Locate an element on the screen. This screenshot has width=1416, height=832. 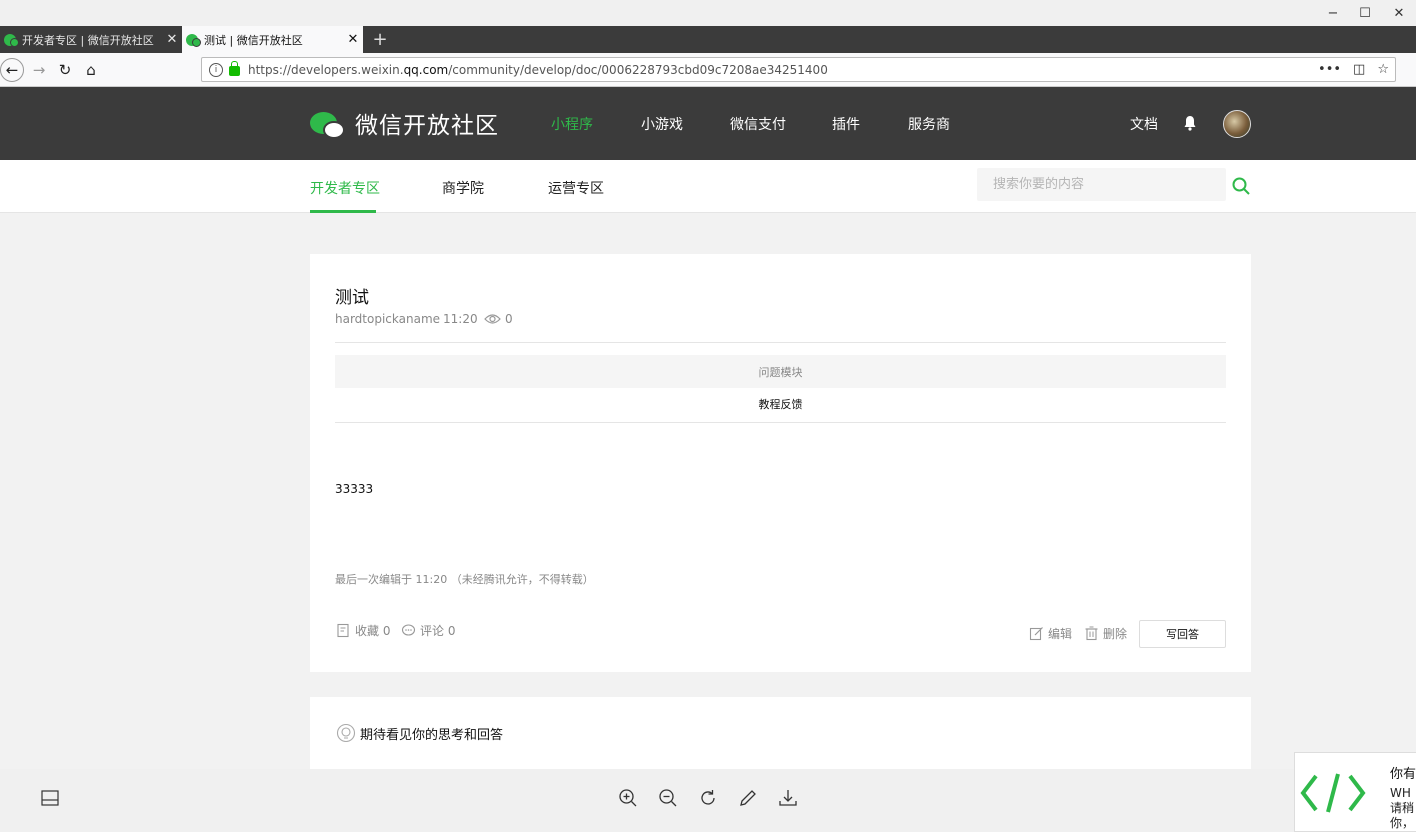
nav-minigame: 小游戏 is located at coordinates (662, 124).